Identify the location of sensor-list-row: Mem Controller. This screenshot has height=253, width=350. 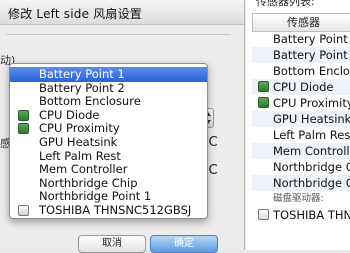
(301, 151).